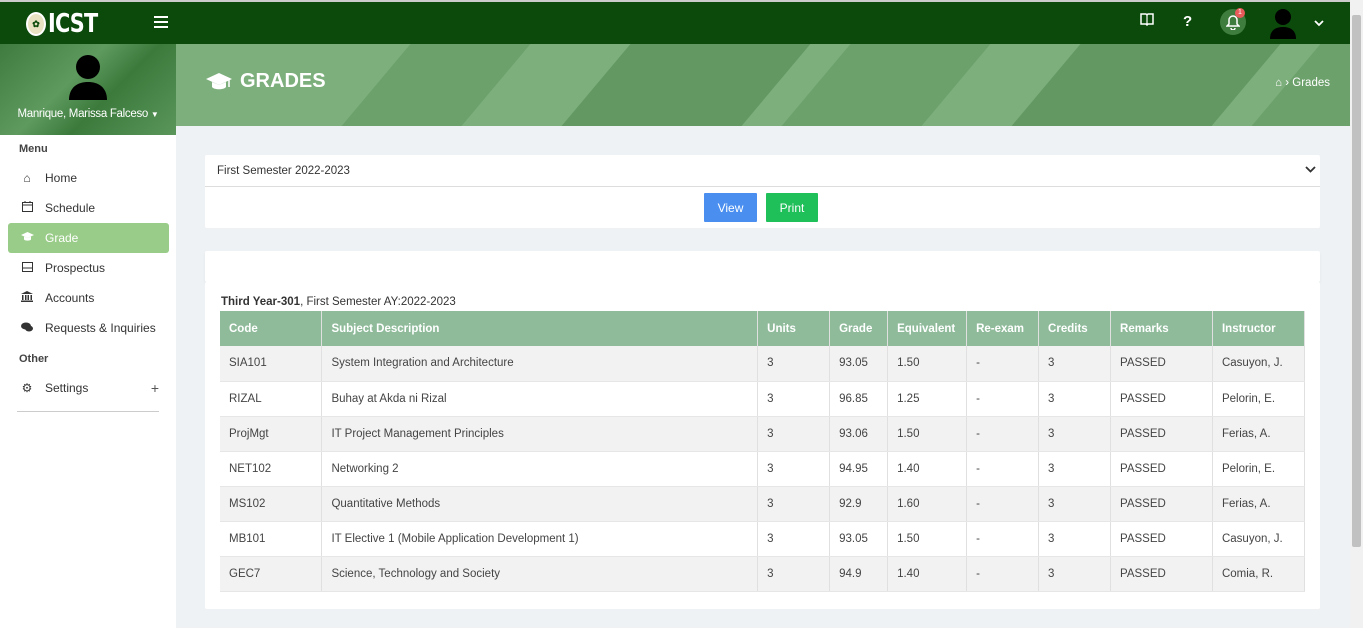 This screenshot has height=628, width=1363. I want to click on column-header: Grade, so click(859, 328).